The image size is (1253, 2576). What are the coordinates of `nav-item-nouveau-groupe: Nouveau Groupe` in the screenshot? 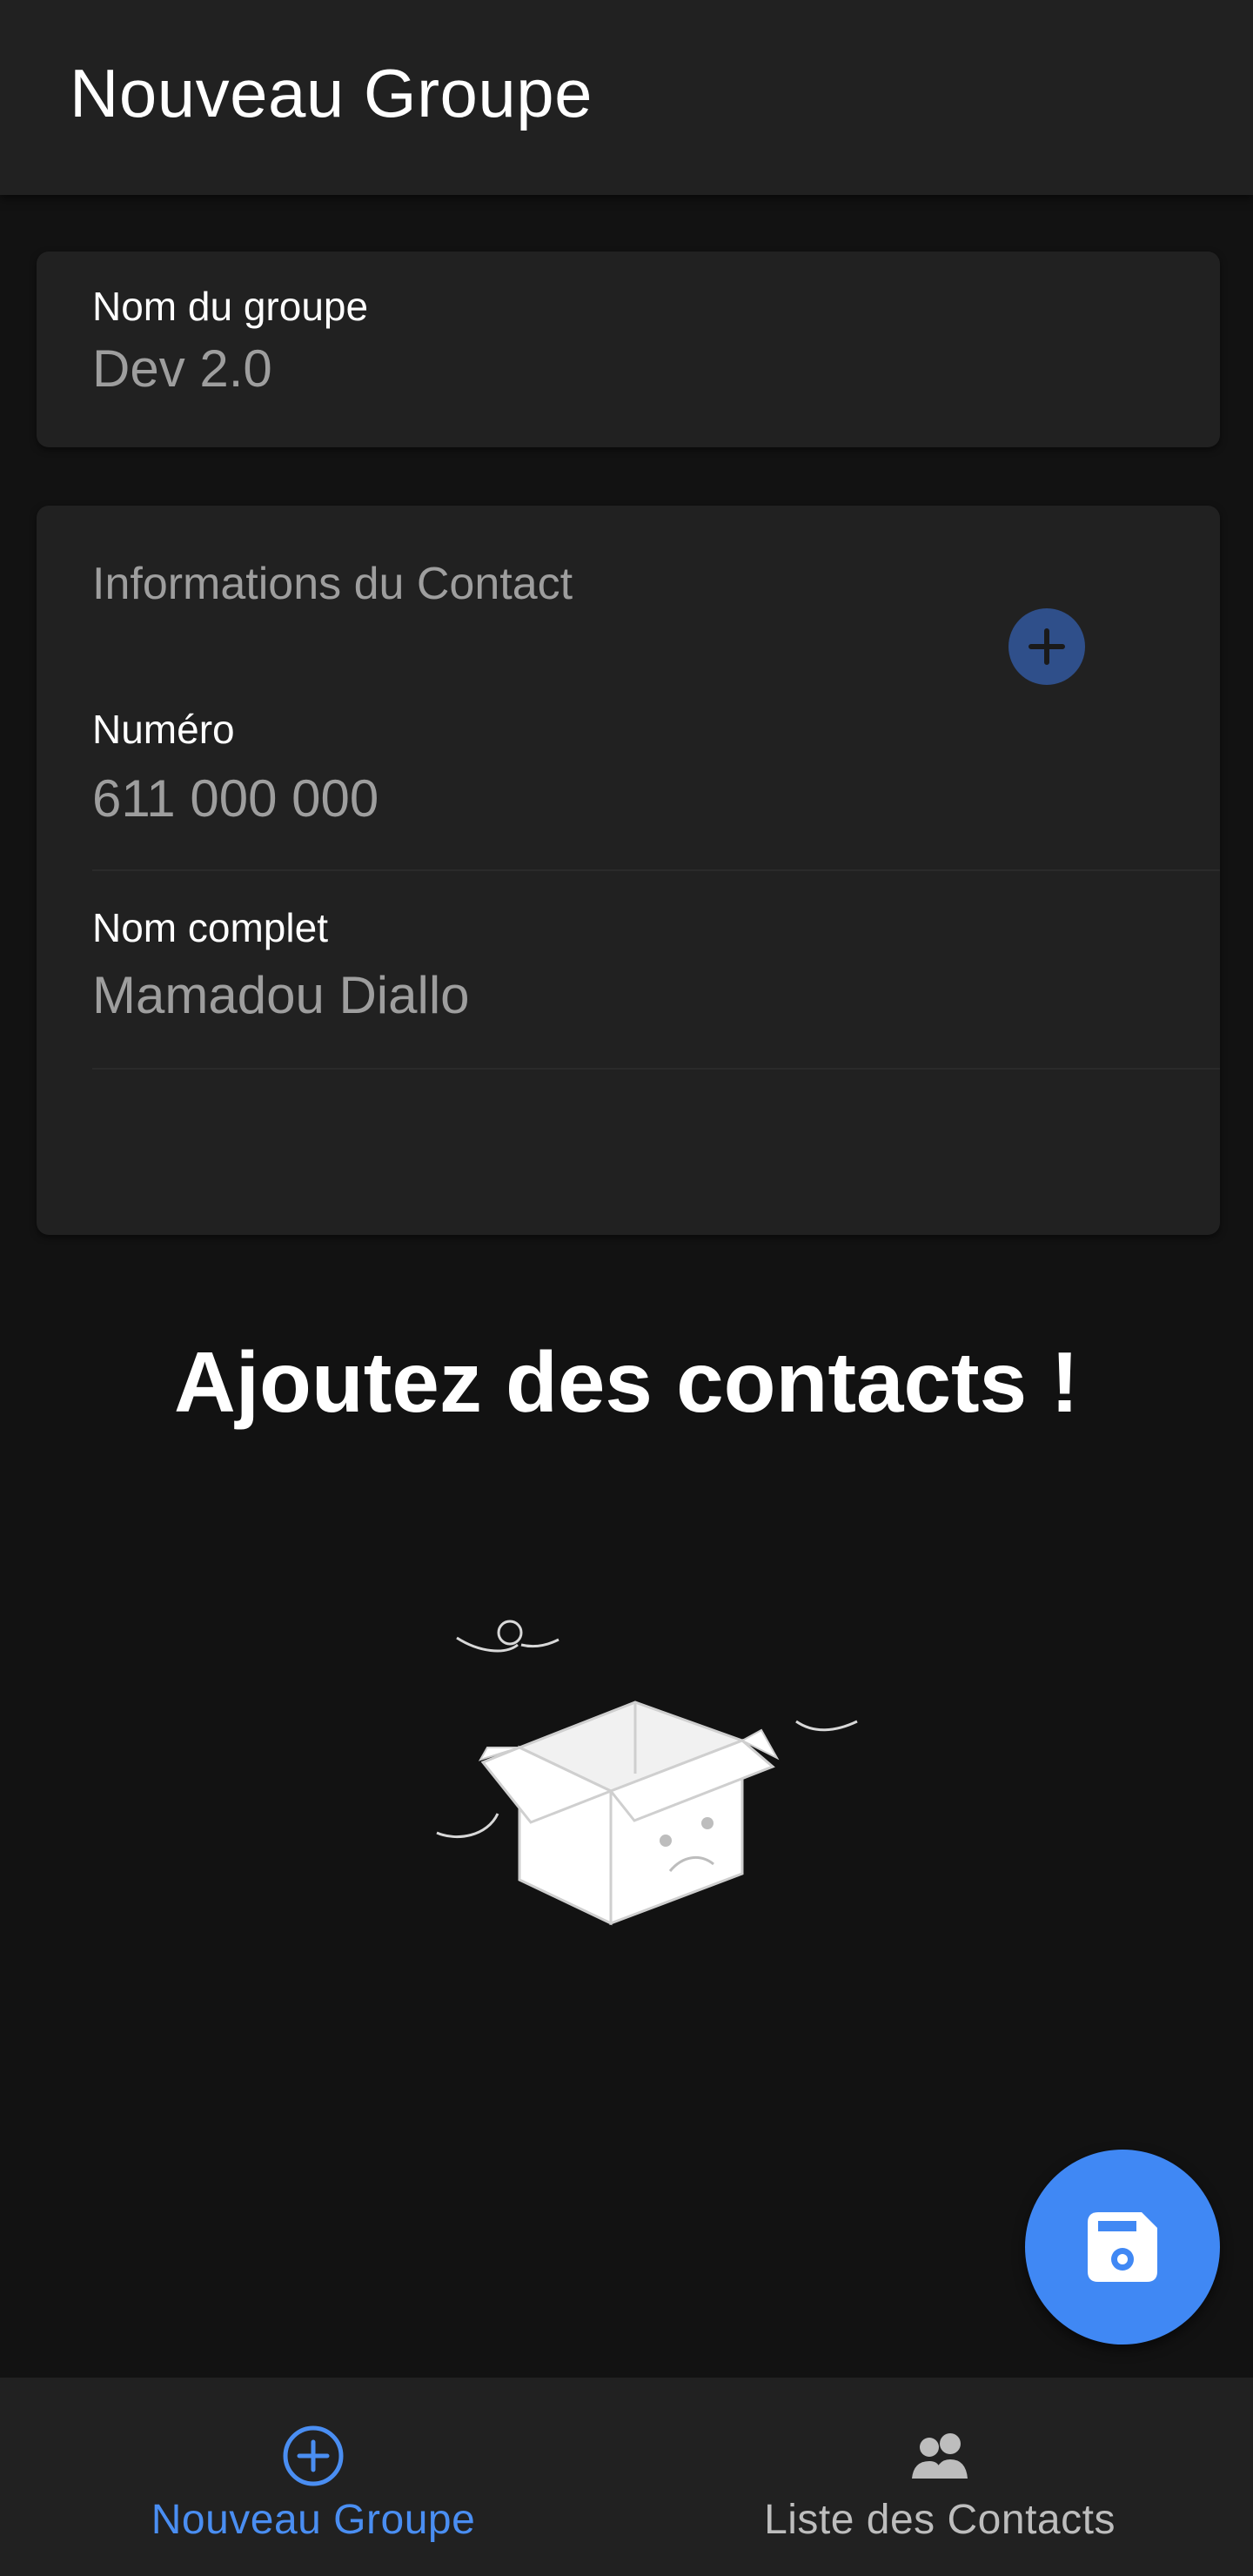 It's located at (313, 2477).